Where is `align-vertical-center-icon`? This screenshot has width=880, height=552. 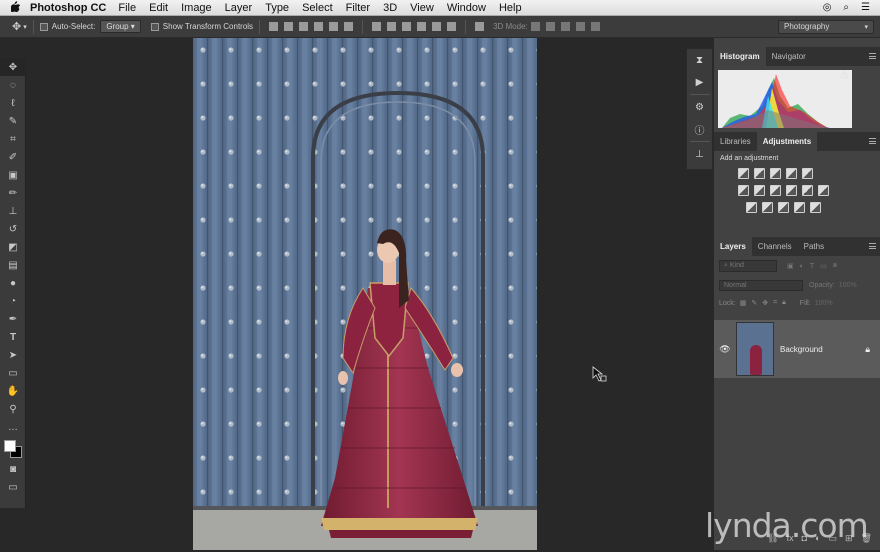
align-vertical-center-icon is located at coordinates (289, 26).